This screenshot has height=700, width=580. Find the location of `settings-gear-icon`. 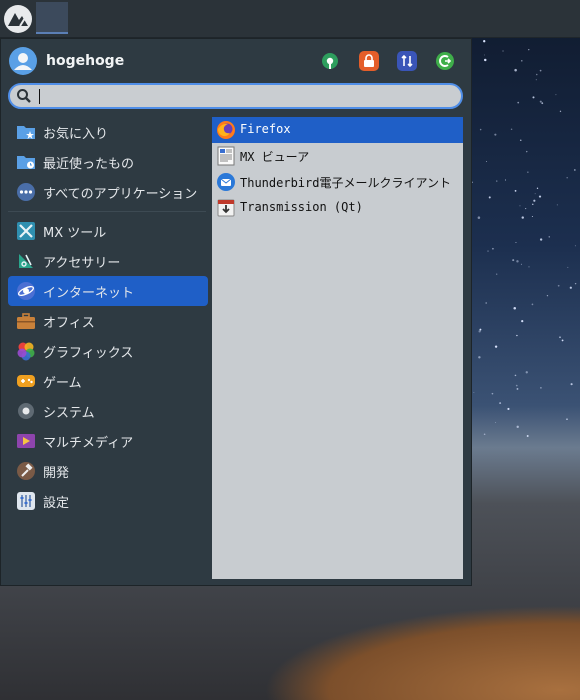

settings-gear-icon is located at coordinates (330, 61).